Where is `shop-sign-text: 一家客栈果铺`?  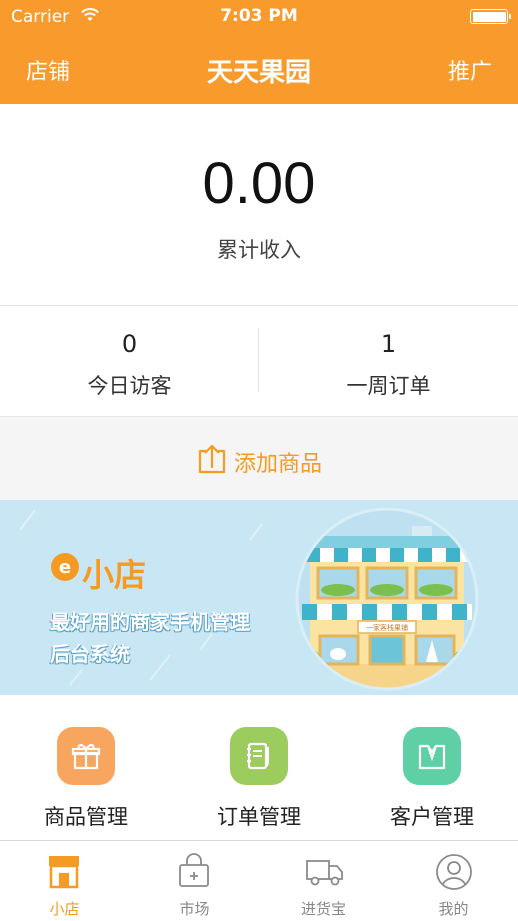 shop-sign-text: 一家客栈果铺 is located at coordinates (387, 627).